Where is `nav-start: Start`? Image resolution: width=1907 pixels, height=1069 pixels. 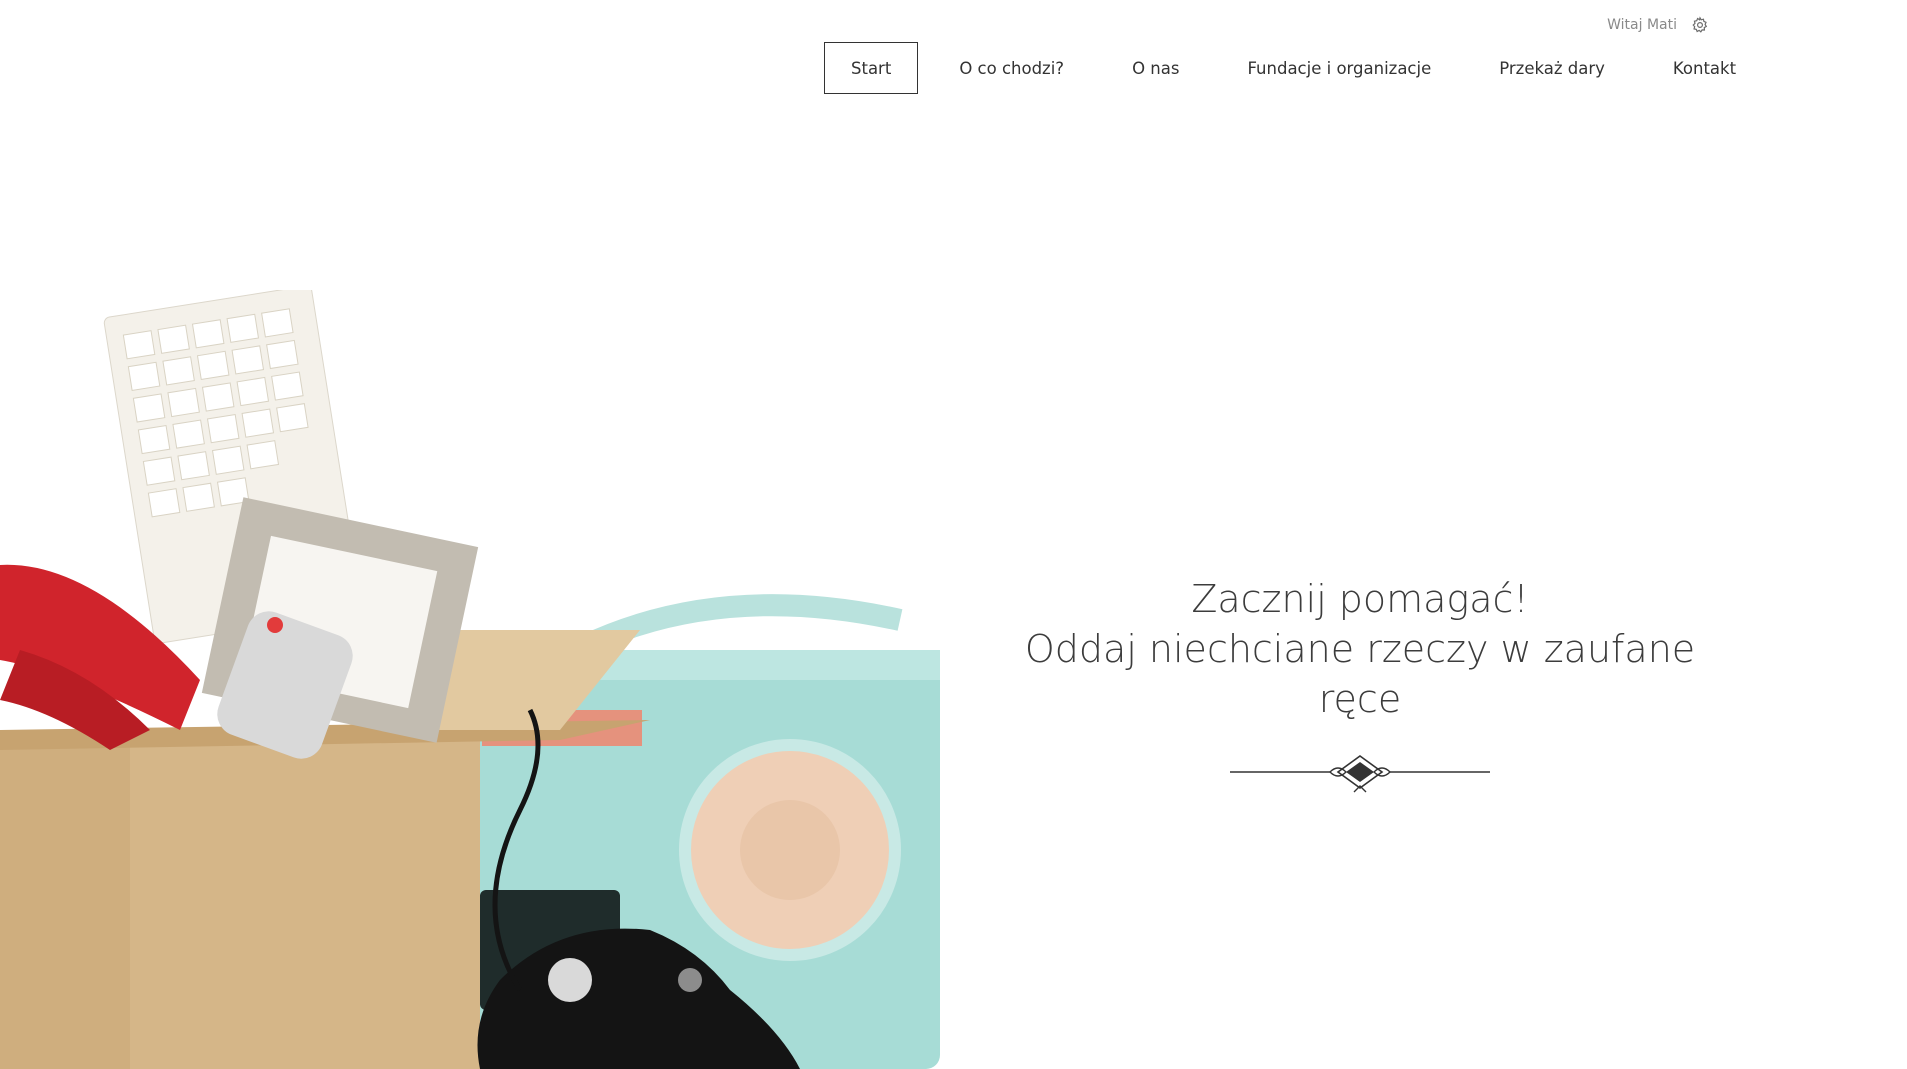 nav-start: Start is located at coordinates (871, 68).